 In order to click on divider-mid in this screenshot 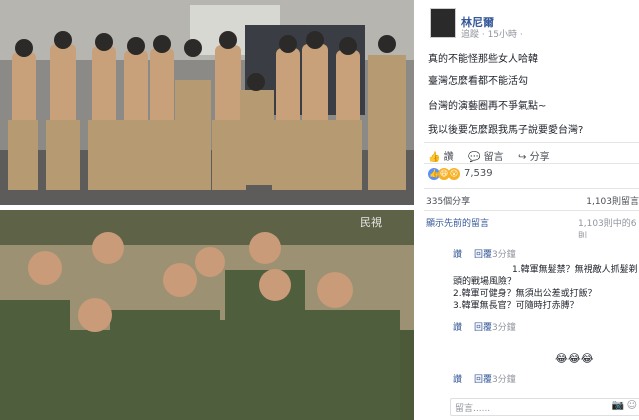, I will do `click(531, 163)`.